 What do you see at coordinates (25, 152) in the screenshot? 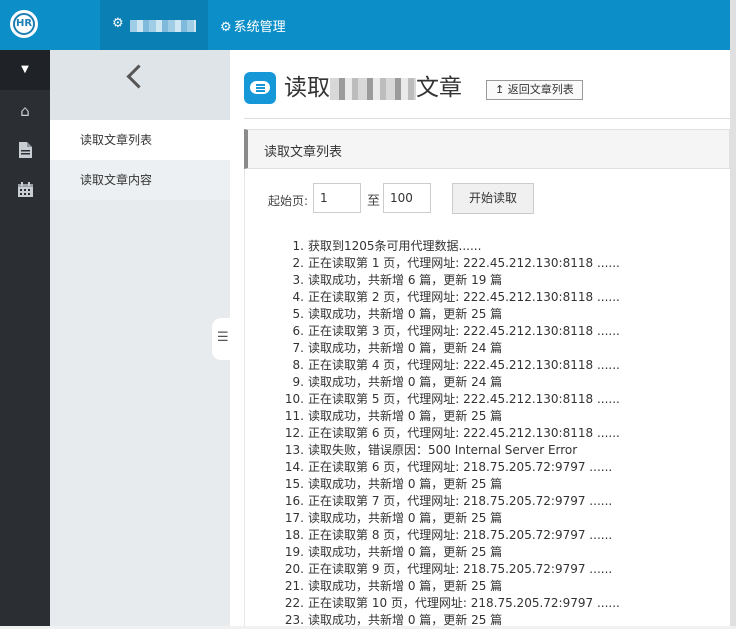
I see `file-icon` at bounding box center [25, 152].